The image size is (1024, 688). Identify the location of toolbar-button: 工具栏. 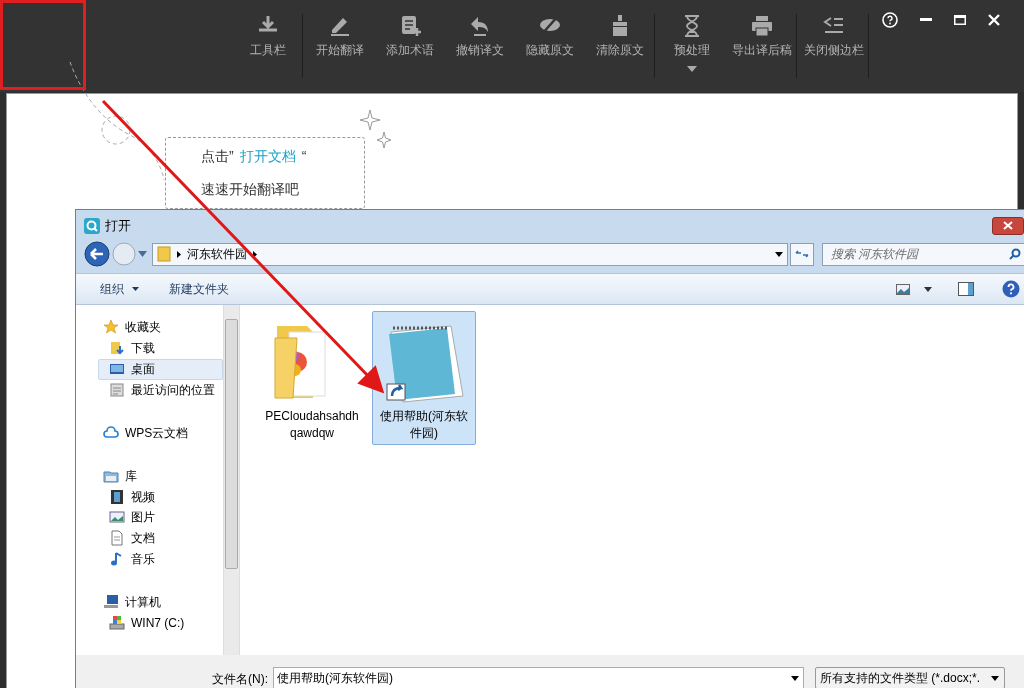
(268, 46).